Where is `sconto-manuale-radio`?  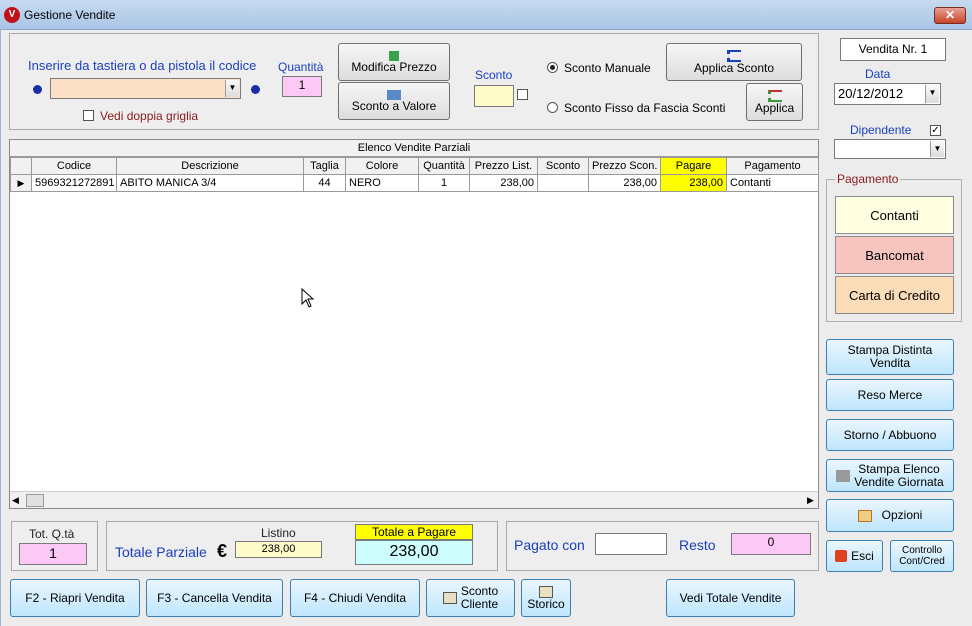 sconto-manuale-radio is located at coordinates (552, 67).